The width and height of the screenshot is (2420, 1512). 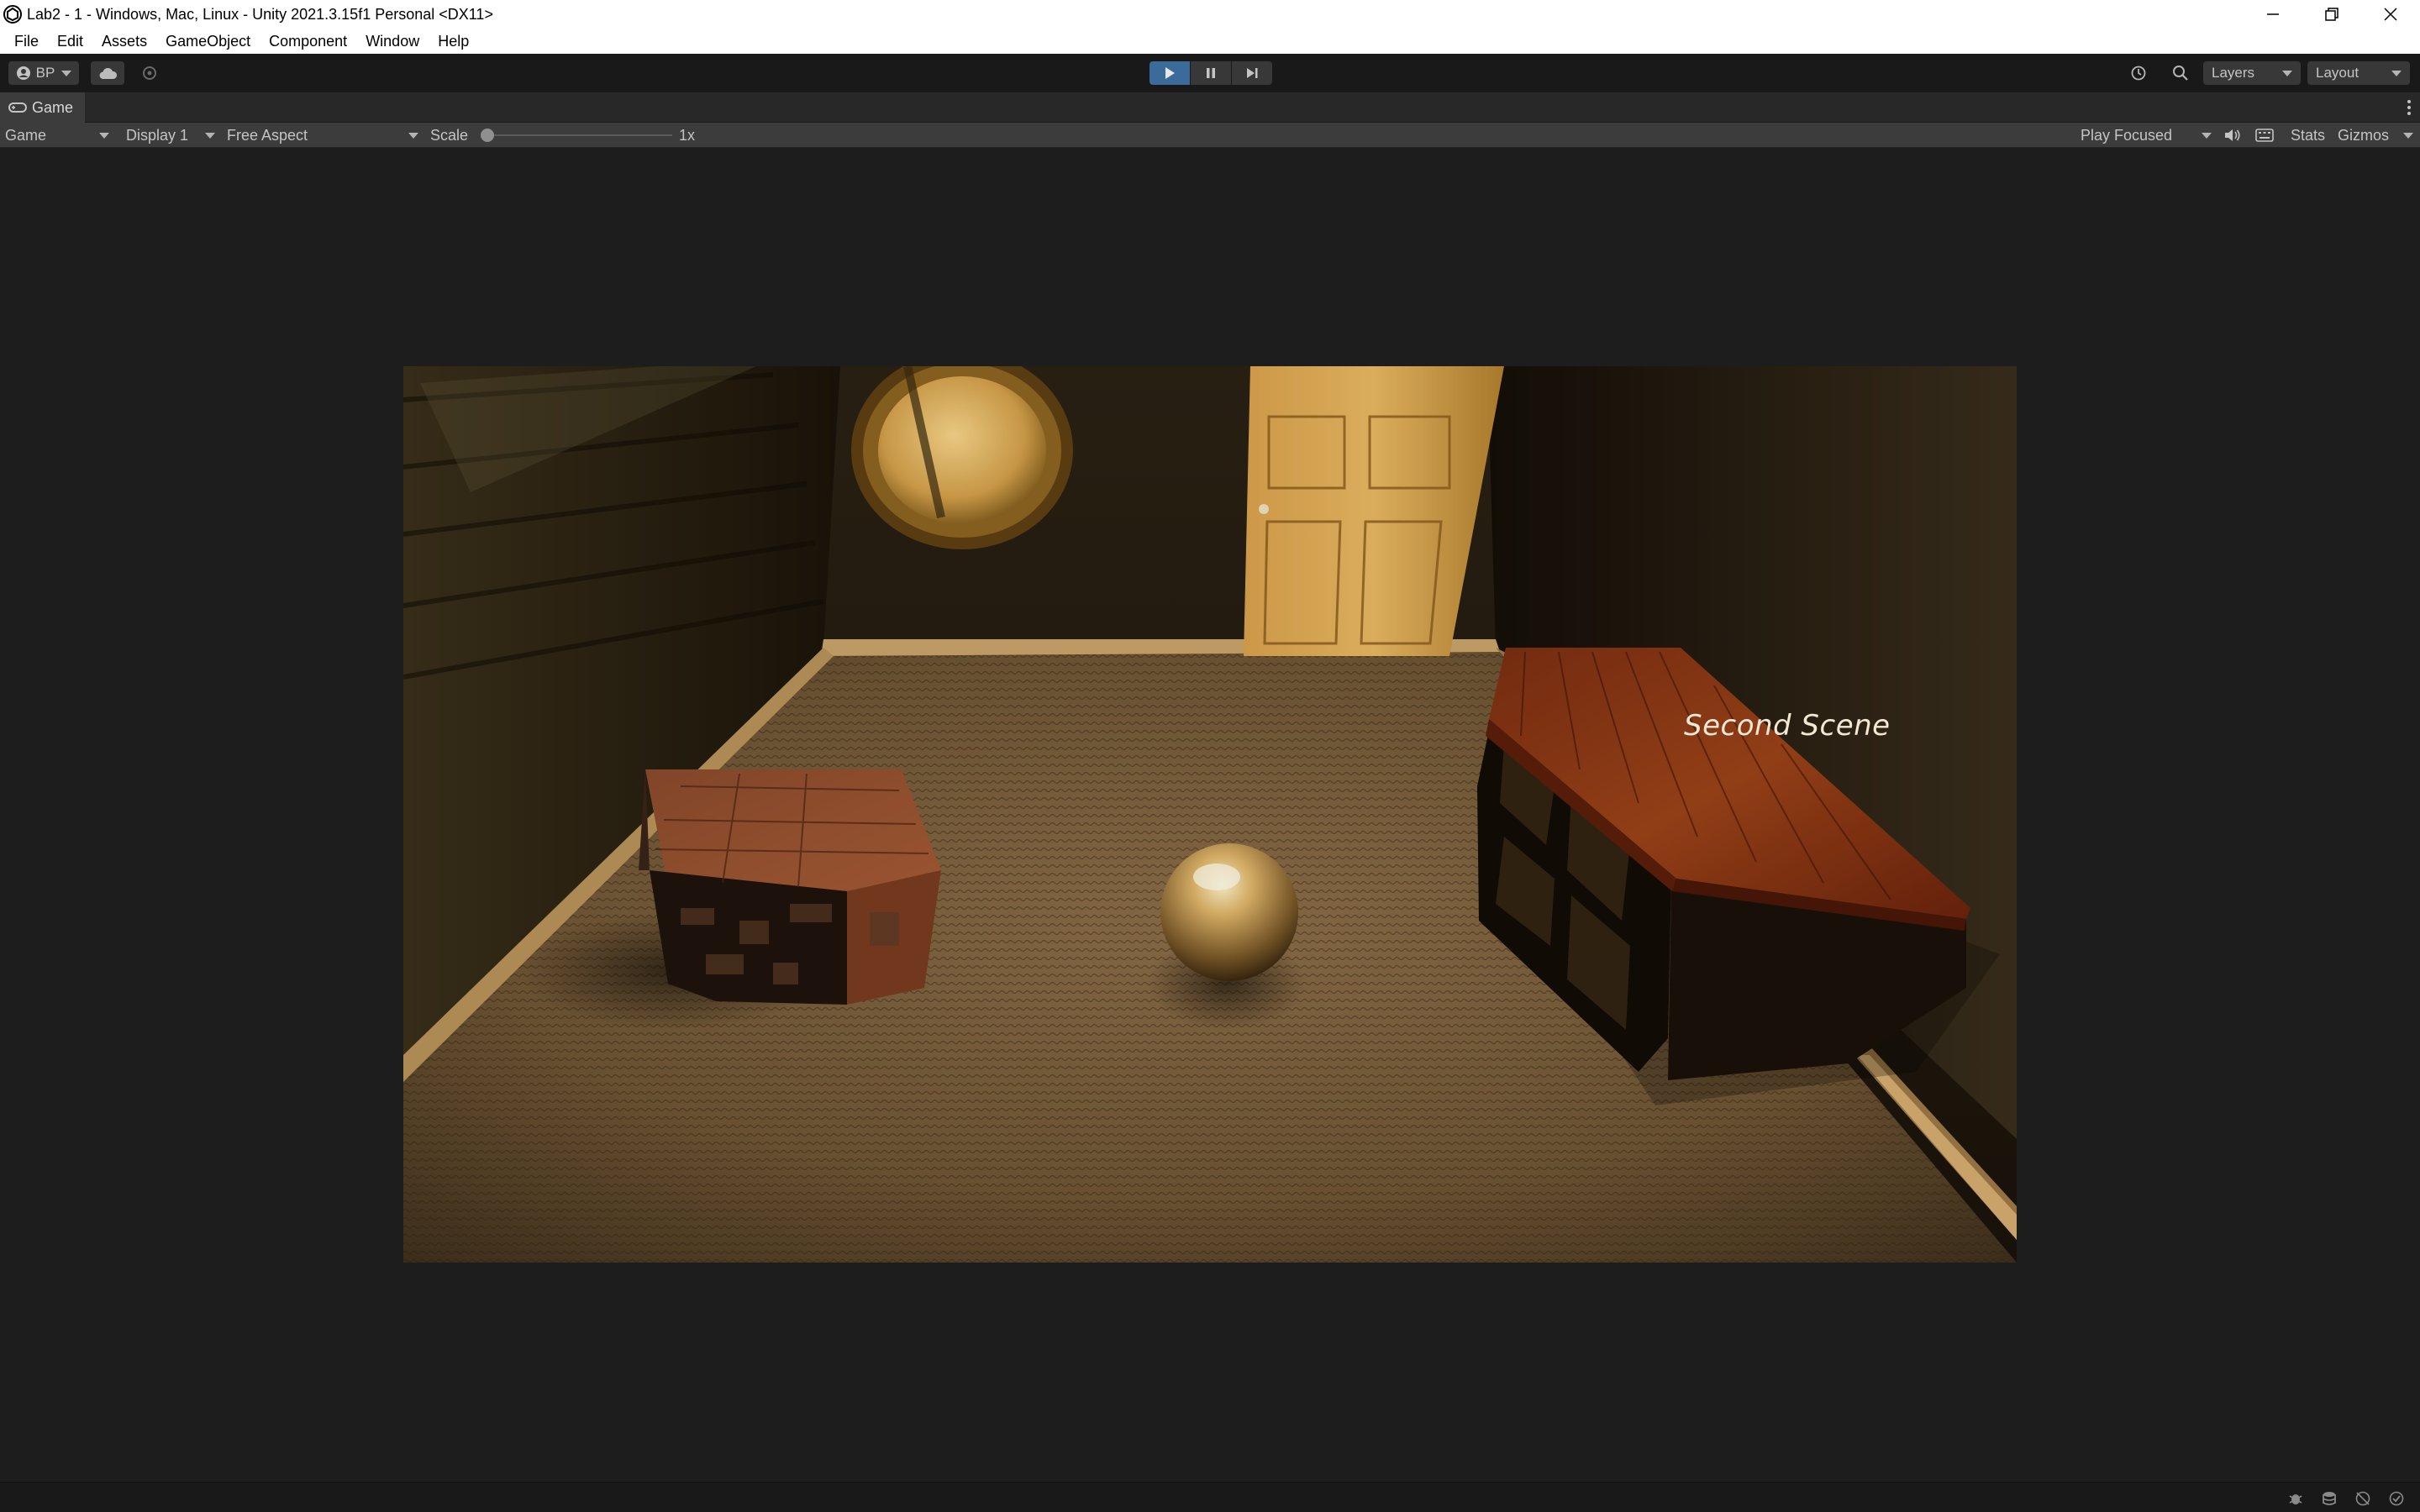 I want to click on account-label: BP, so click(x=45, y=73).